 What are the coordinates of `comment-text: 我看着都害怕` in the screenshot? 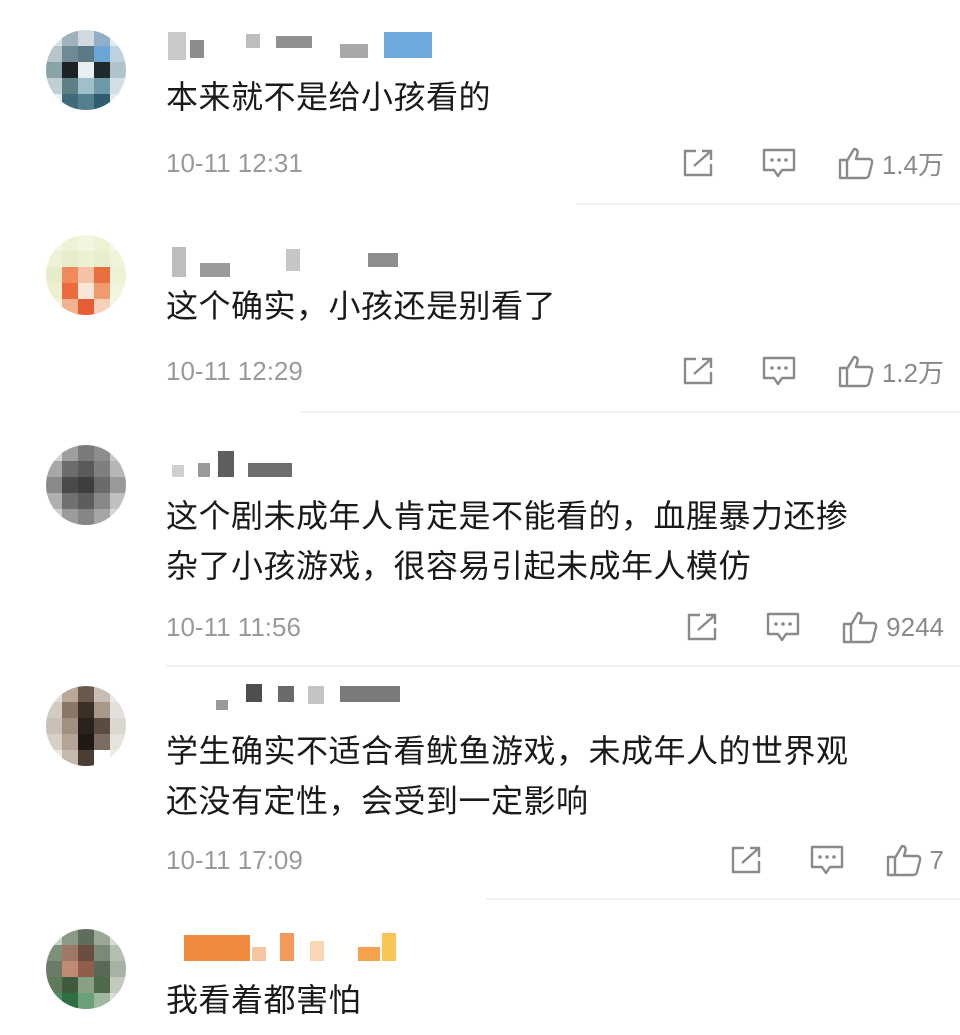 It's located at (264, 1000).